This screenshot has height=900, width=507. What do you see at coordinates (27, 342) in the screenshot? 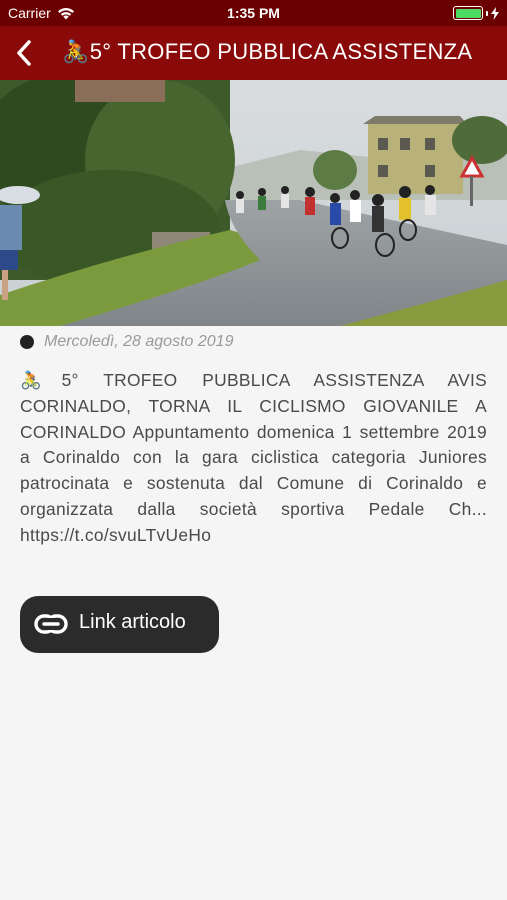
I see `bullet-icon` at bounding box center [27, 342].